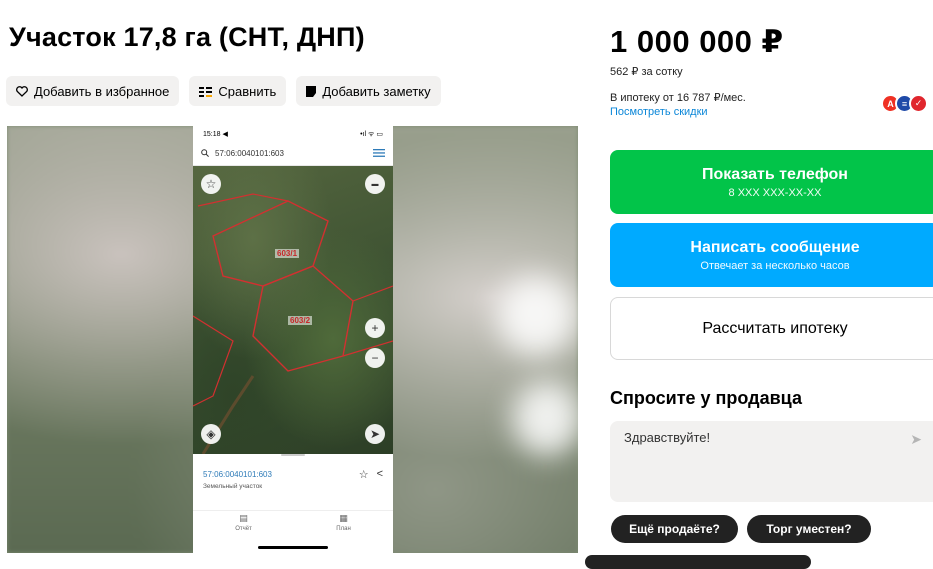 This screenshot has width=933, height=569. I want to click on add-note-button: Добавить заметку, so click(368, 91).